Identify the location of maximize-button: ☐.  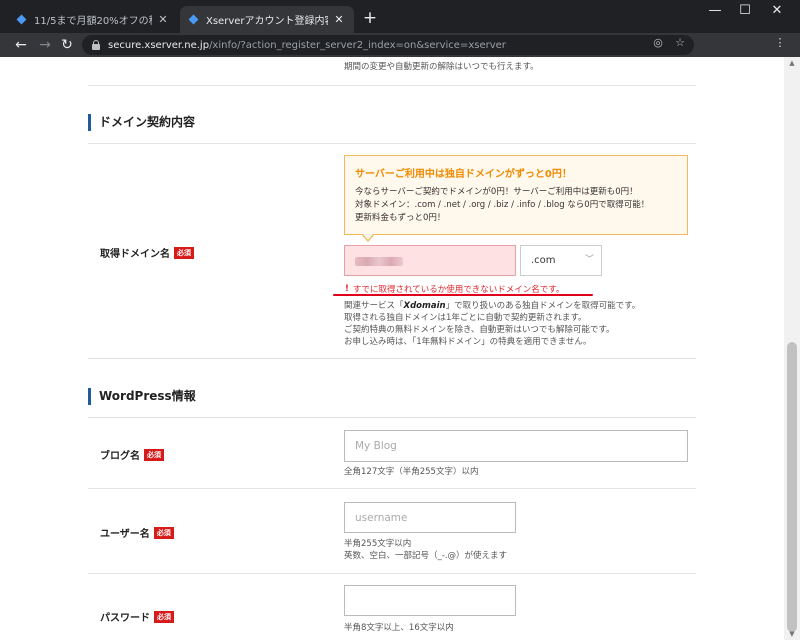
(745, 10).